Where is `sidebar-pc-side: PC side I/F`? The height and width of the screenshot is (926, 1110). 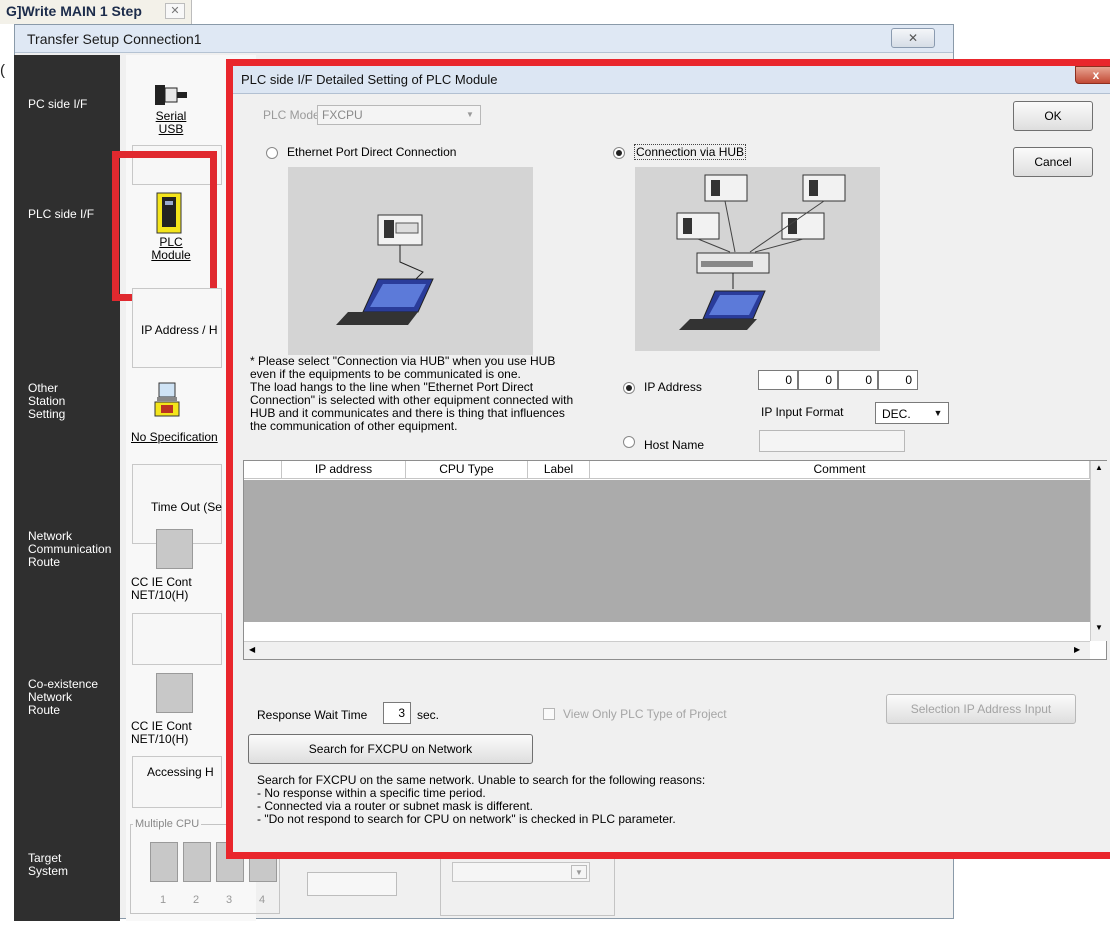 sidebar-pc-side: PC side I/F is located at coordinates (58, 104).